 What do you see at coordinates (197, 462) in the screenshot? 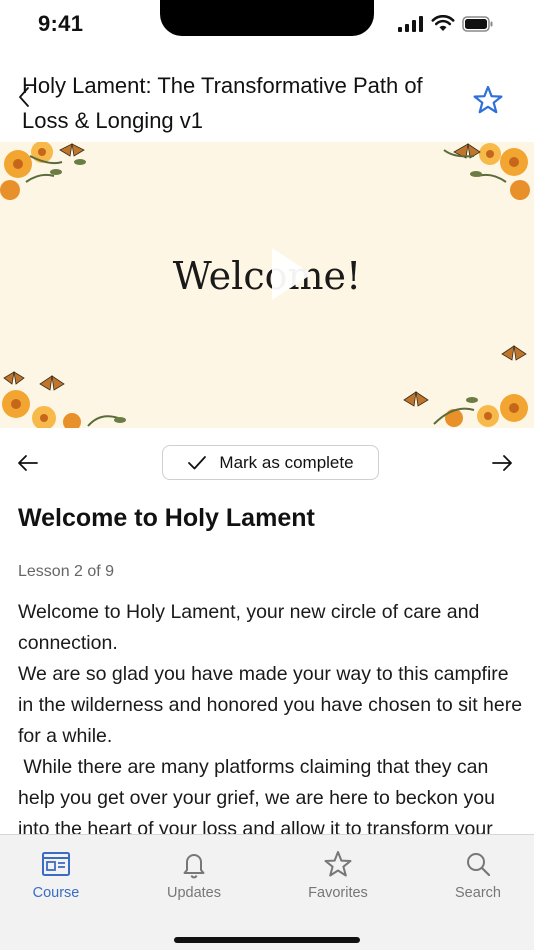
I see `checkmark-icon` at bounding box center [197, 462].